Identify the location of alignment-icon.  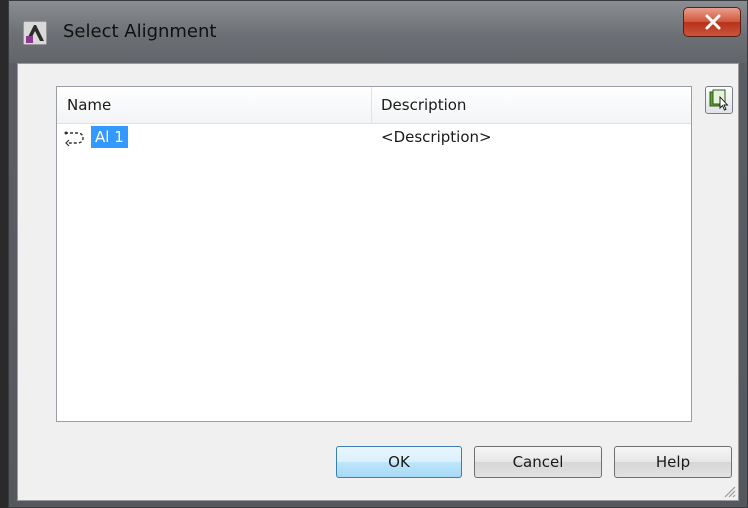
(74, 139).